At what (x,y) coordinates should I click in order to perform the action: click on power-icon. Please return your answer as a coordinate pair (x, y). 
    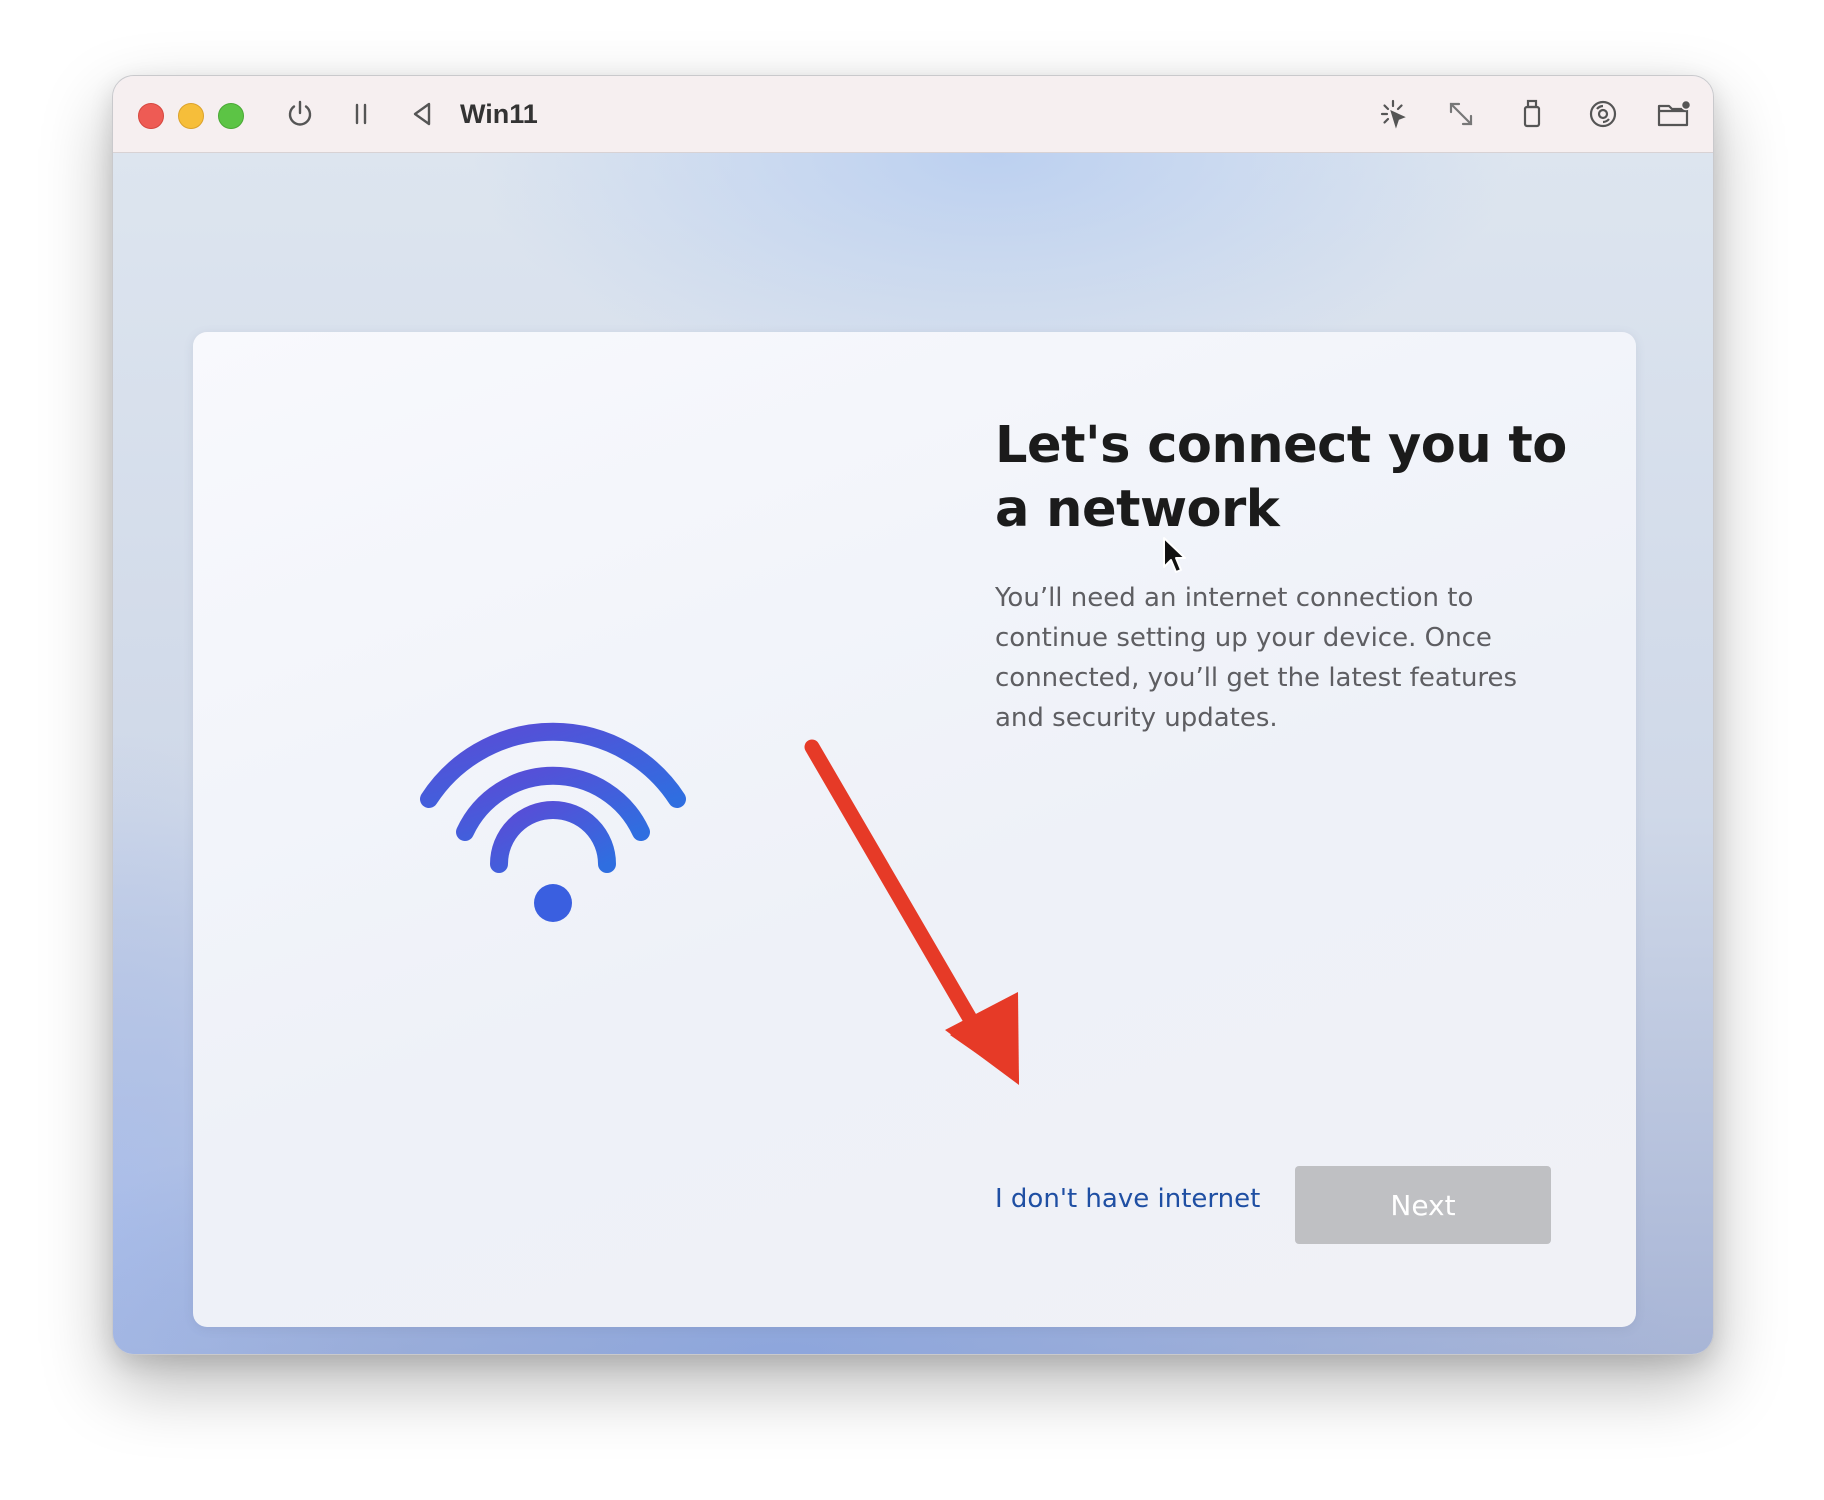
    Looking at the image, I should click on (300, 114).